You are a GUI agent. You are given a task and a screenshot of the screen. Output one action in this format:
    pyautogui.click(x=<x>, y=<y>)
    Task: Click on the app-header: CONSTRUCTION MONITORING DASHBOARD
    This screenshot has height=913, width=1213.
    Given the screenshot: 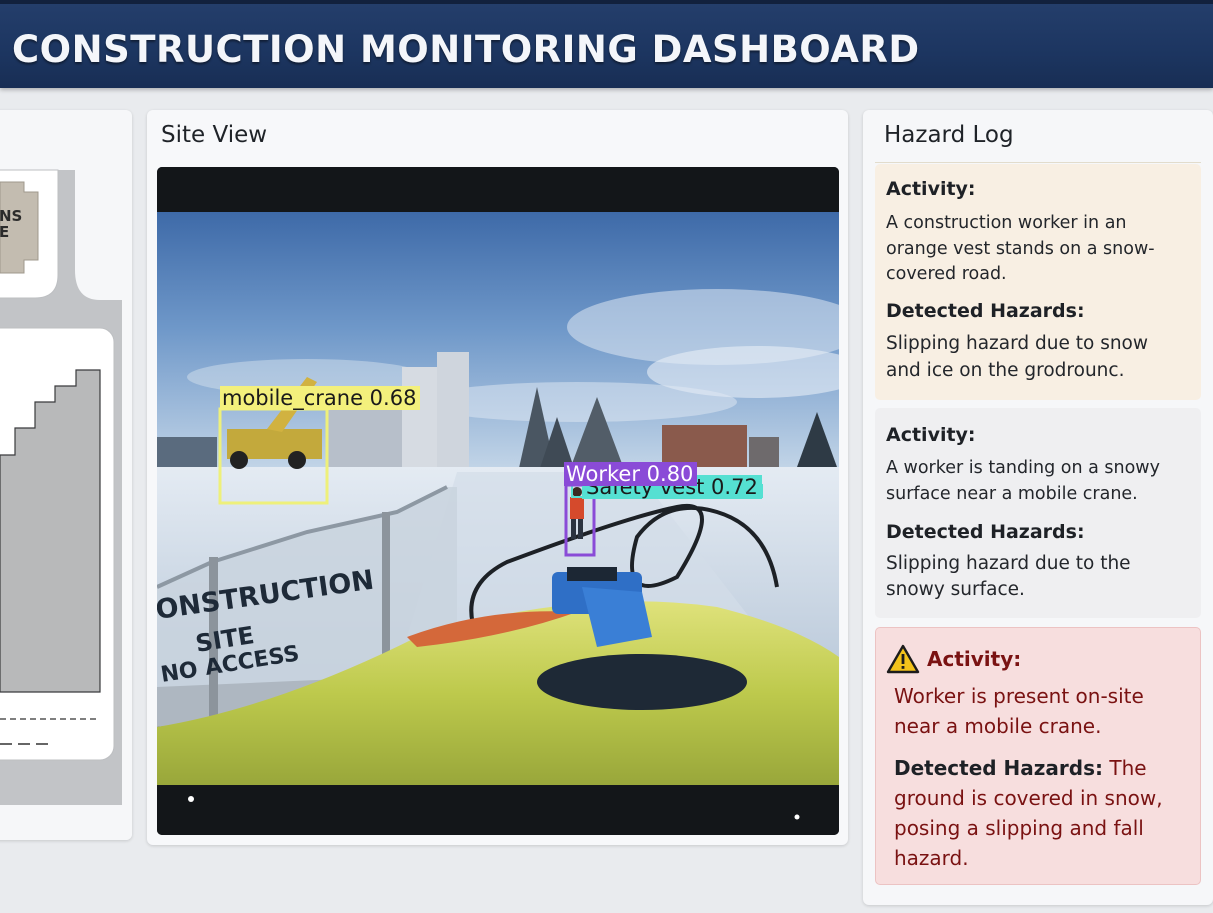 What is the action you would take?
    pyautogui.click(x=606, y=44)
    